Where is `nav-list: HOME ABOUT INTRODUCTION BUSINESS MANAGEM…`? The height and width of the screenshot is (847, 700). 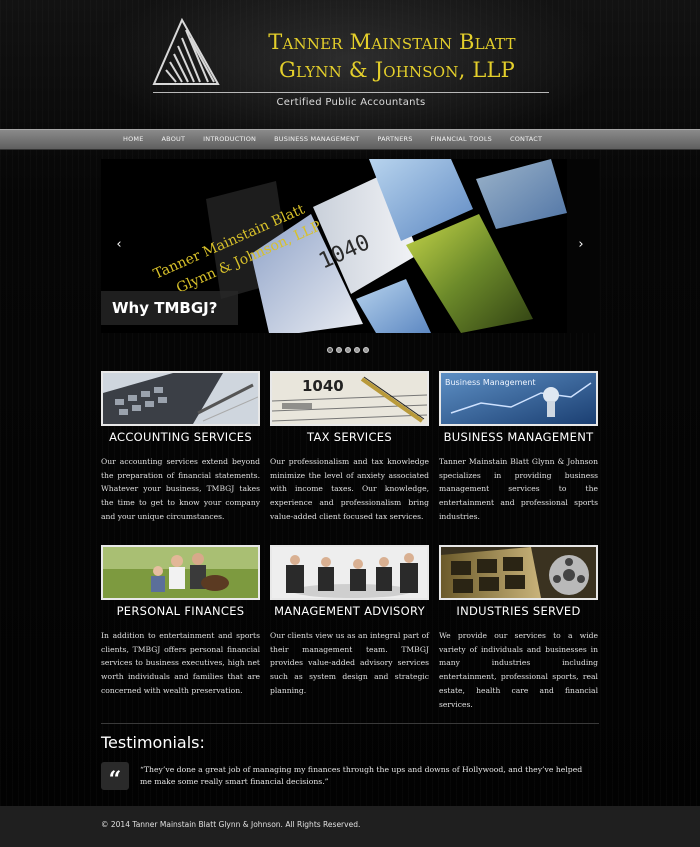
nav-list: HOME ABOUT INTRODUCTION BUSINESS MANAGEM… is located at coordinates (332, 139).